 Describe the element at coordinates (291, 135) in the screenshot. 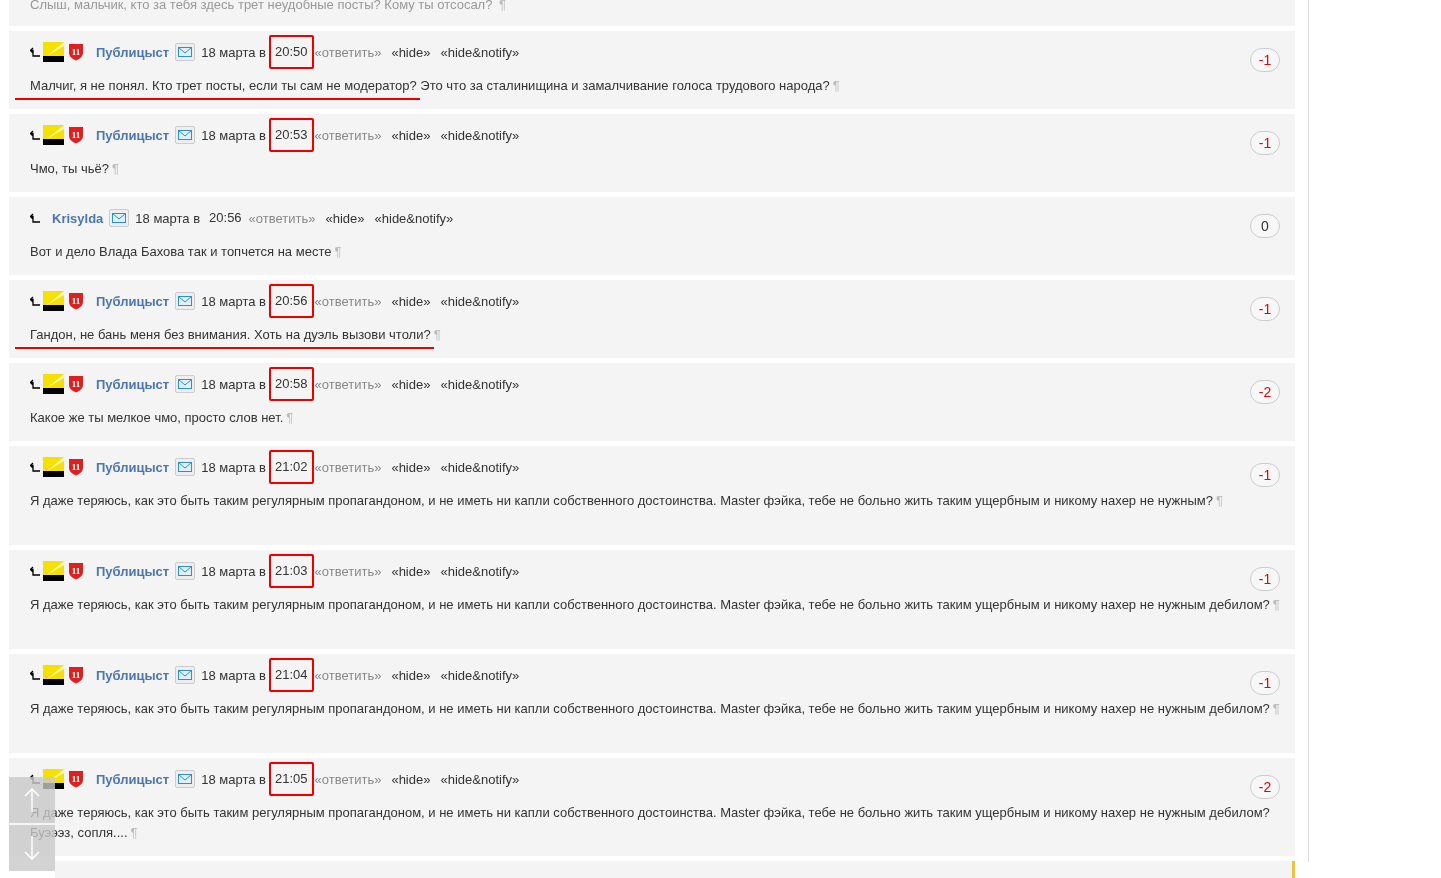

I see `comment-time: 20:53` at that location.